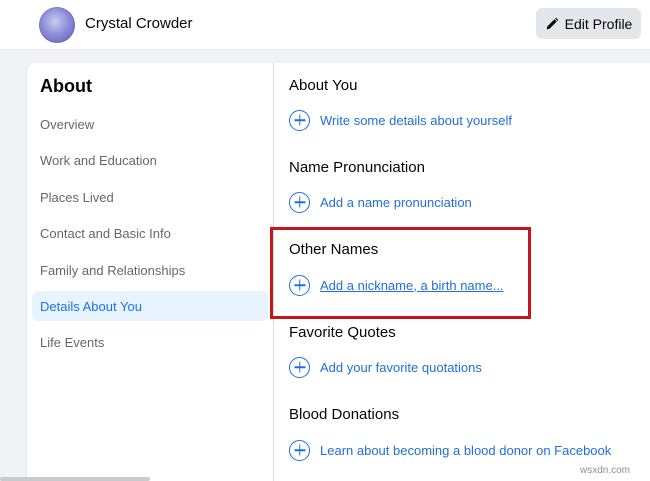 The image size is (650, 481). I want to click on sidebar-item-label: Work and Education, so click(98, 160).